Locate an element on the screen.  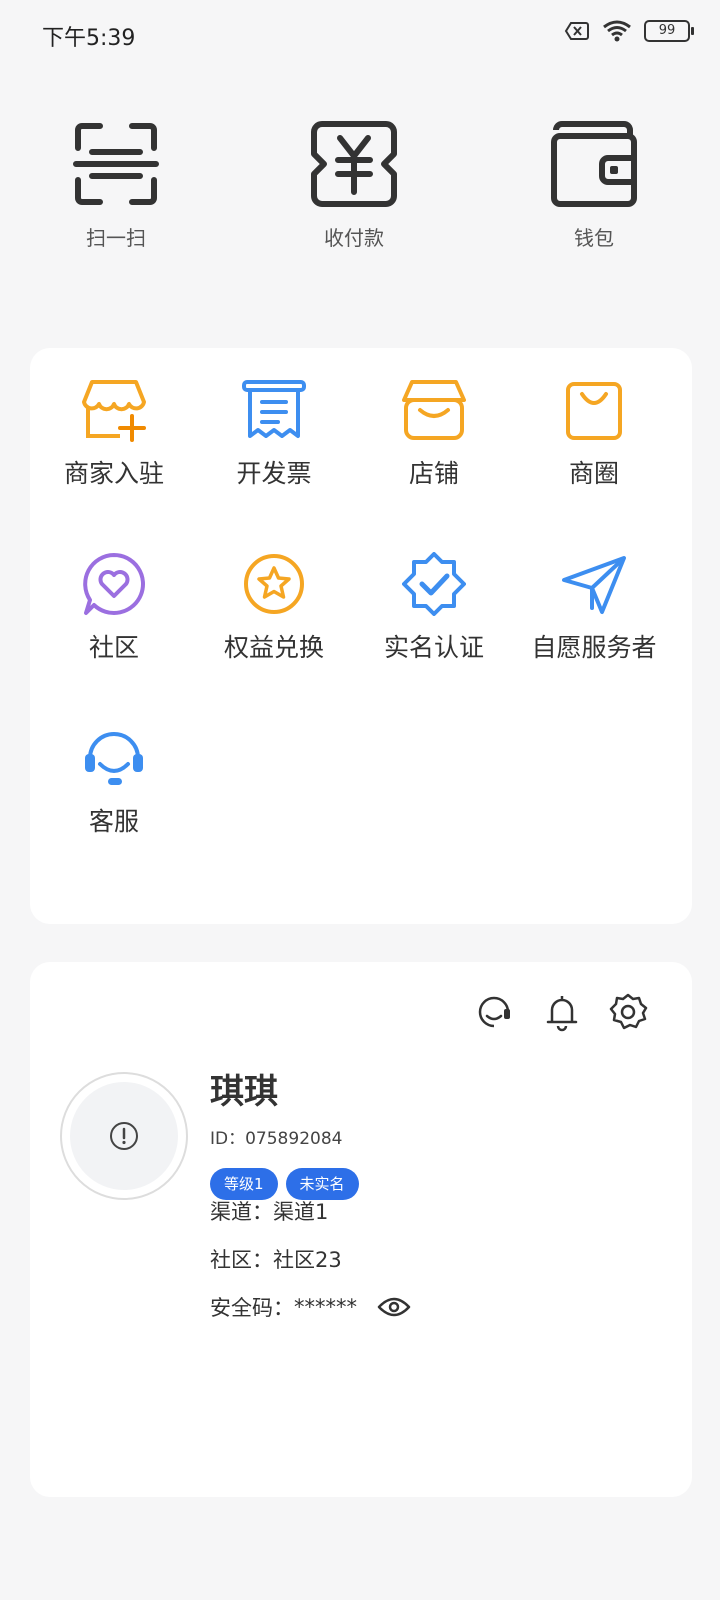
store-add-icon is located at coordinates (114, 411).